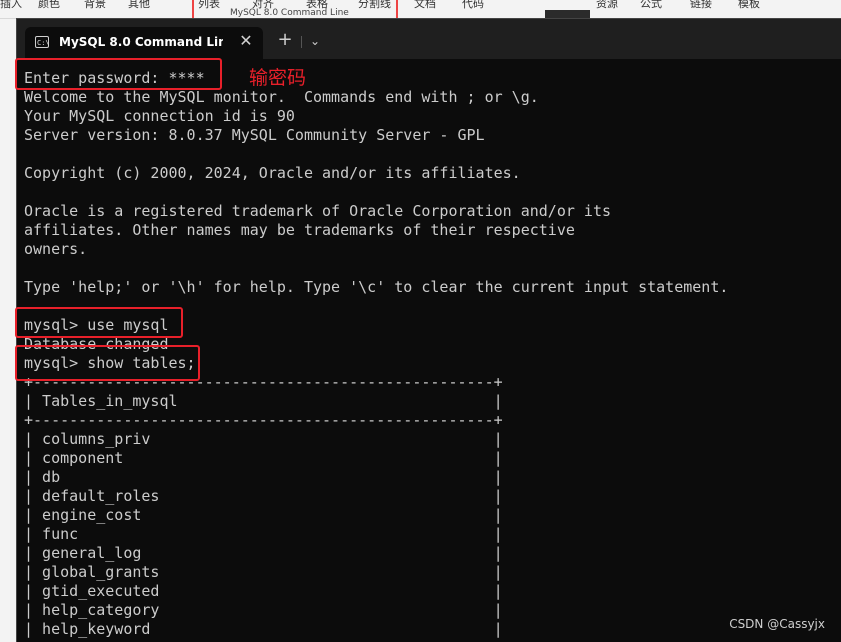 The image size is (841, 642). What do you see at coordinates (263, 439) in the screenshot?
I see `terminal-line: | columns_priv |` at bounding box center [263, 439].